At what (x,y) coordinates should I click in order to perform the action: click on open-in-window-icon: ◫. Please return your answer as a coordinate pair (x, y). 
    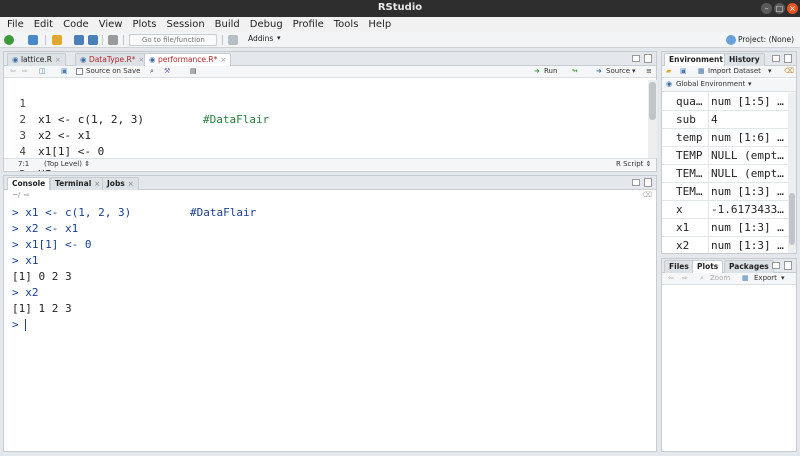
    Looking at the image, I should click on (42, 71).